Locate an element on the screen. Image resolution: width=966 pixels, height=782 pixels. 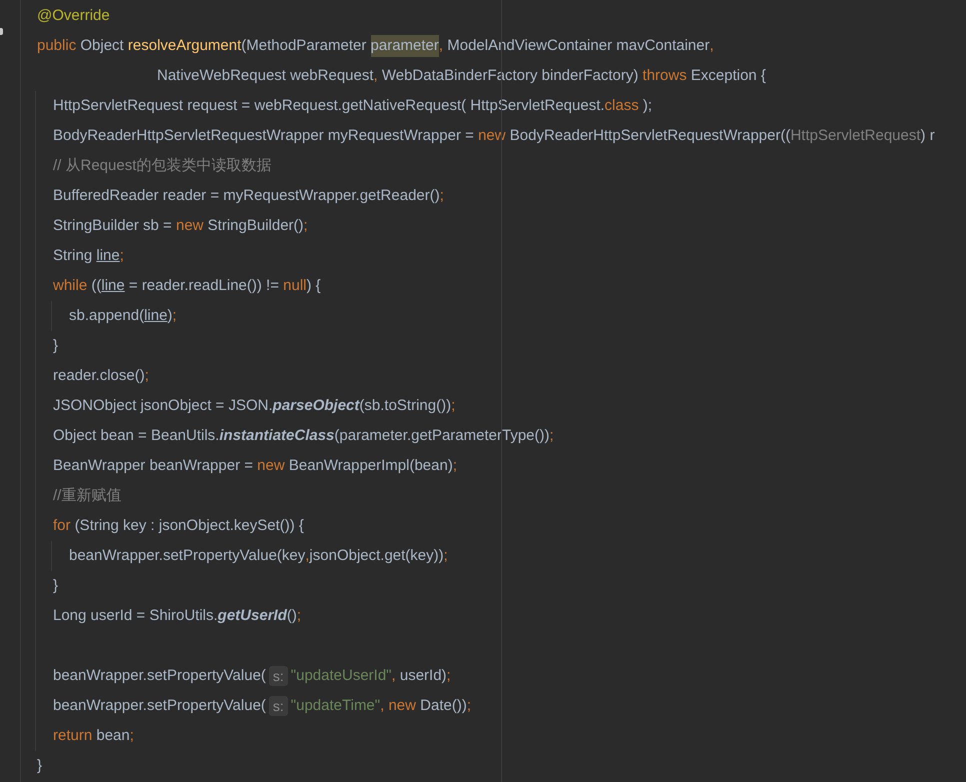
code-line: reader.close(); is located at coordinates (101, 376).